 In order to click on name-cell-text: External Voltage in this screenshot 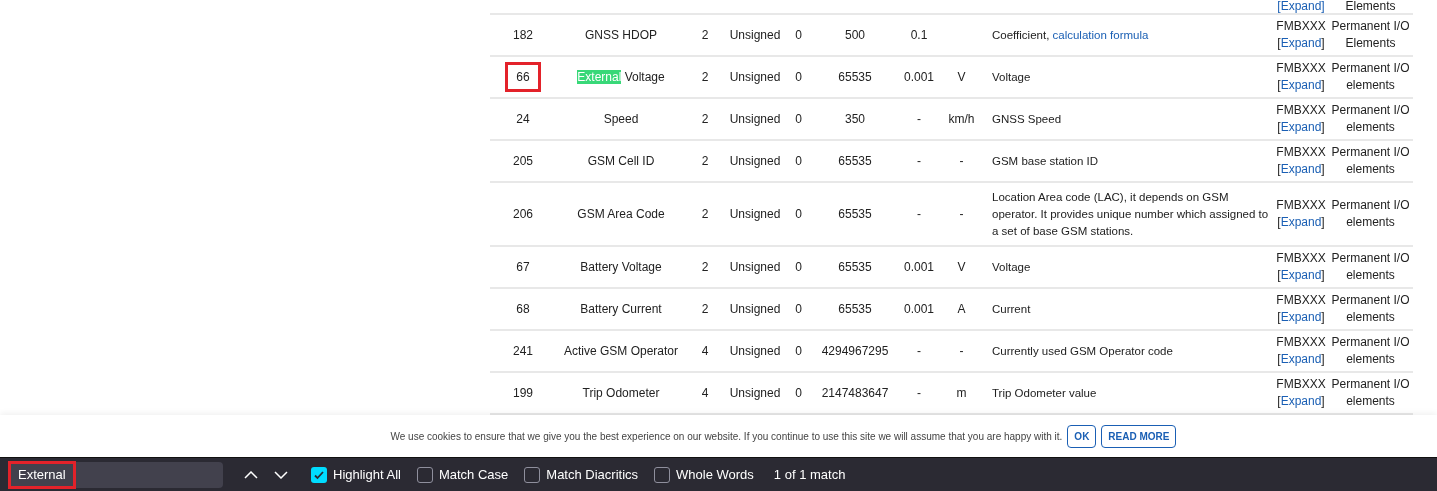, I will do `click(621, 77)`.